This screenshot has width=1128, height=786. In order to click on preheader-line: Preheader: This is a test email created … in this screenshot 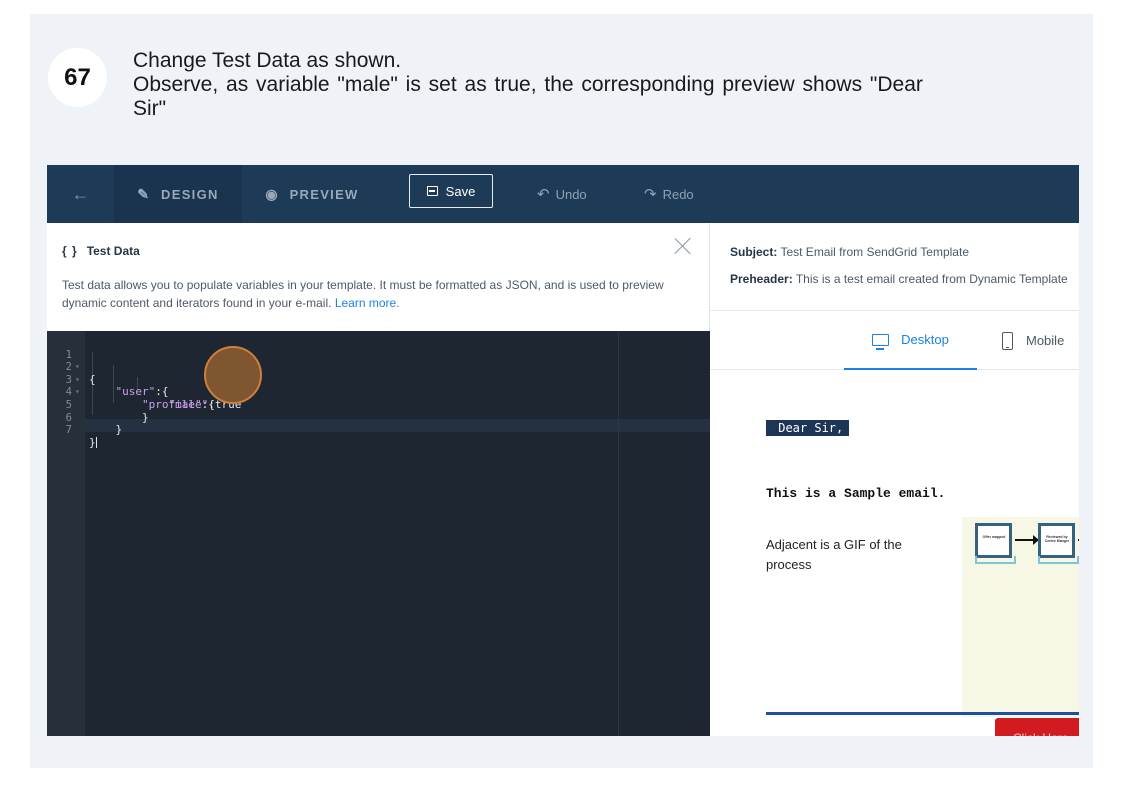, I will do `click(899, 279)`.